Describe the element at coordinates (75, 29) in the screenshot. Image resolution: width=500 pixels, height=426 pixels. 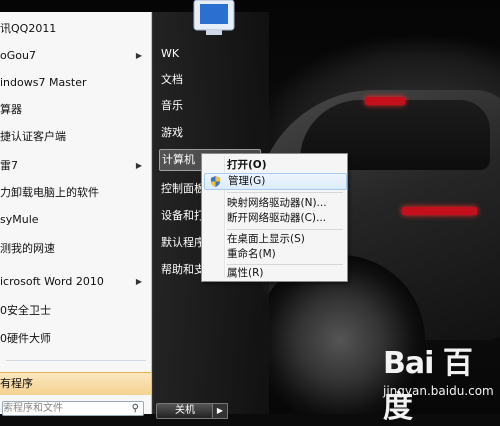
I see `program-item-qq: 讯QQ2011` at that location.